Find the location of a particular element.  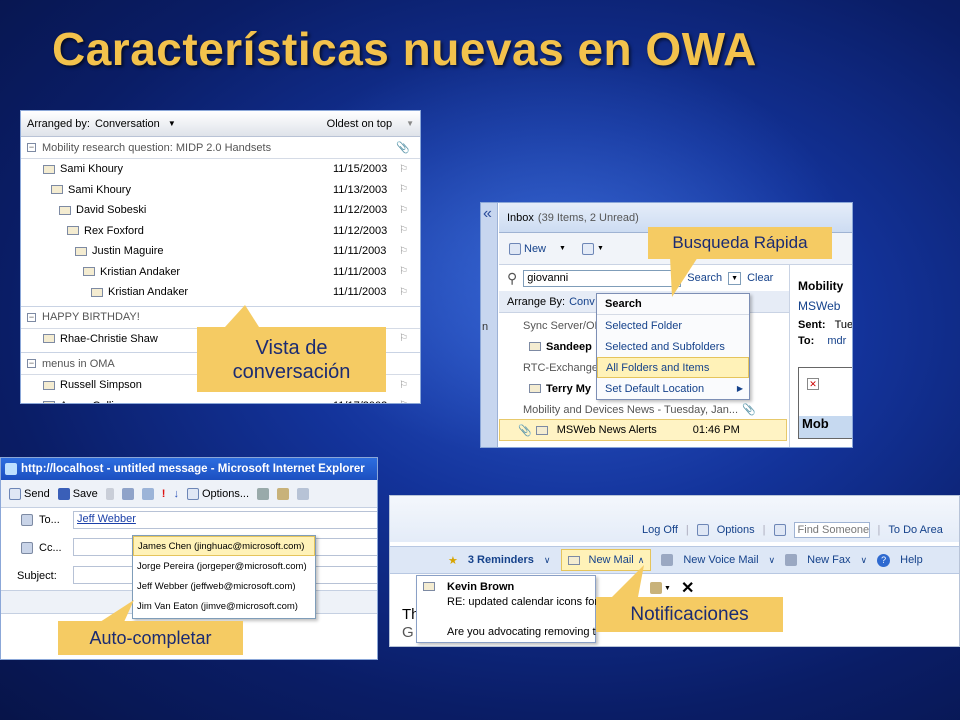

preview-image-box: ✕ Mob is located at coordinates (825, 403).